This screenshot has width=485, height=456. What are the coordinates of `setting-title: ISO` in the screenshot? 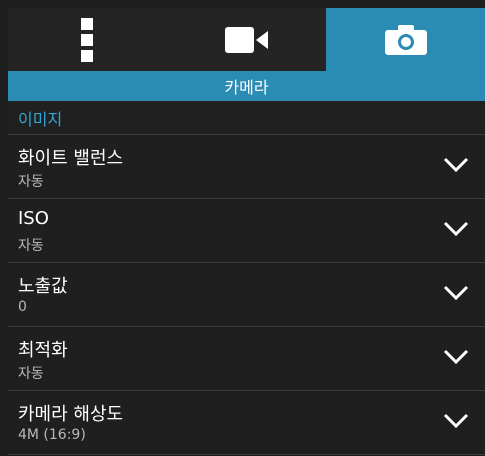 It's located at (33, 218).